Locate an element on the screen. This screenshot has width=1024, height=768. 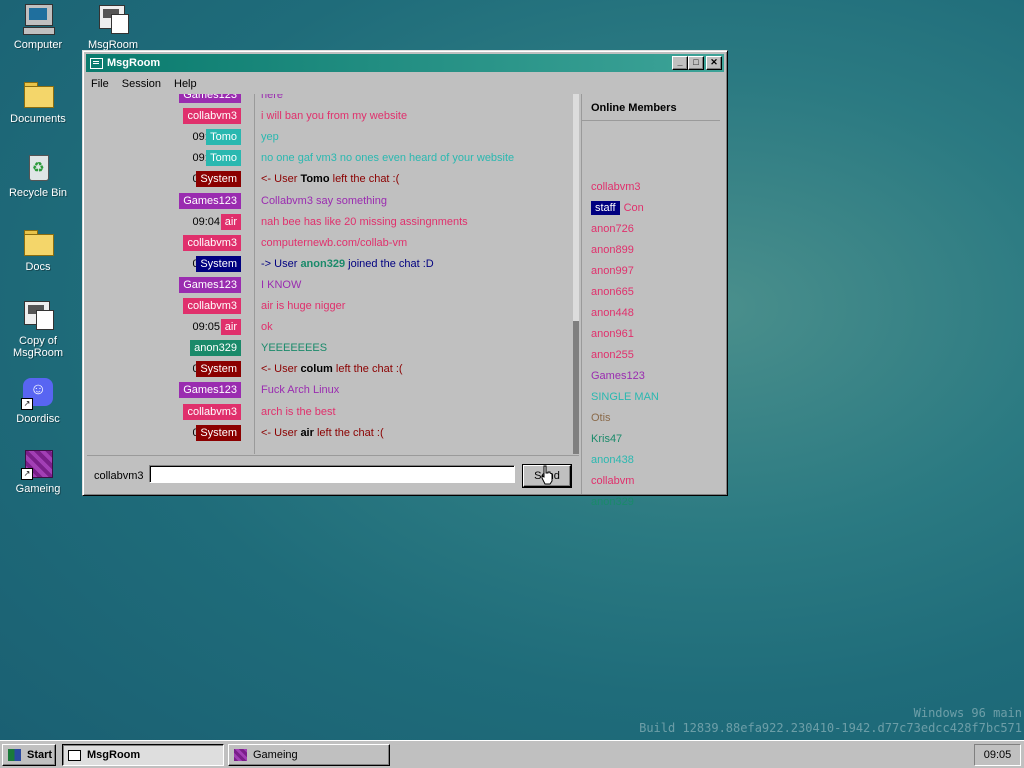
member-name: anon899 is located at coordinates (612, 250).